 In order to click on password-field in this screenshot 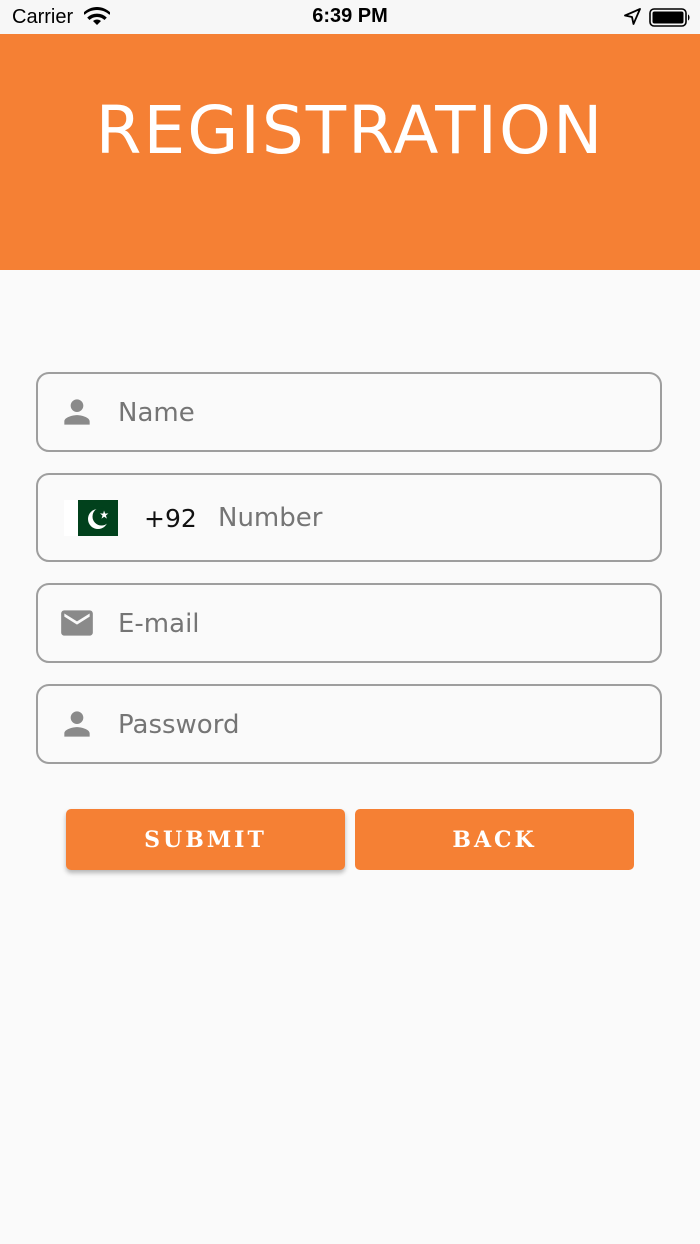, I will do `click(349, 724)`.